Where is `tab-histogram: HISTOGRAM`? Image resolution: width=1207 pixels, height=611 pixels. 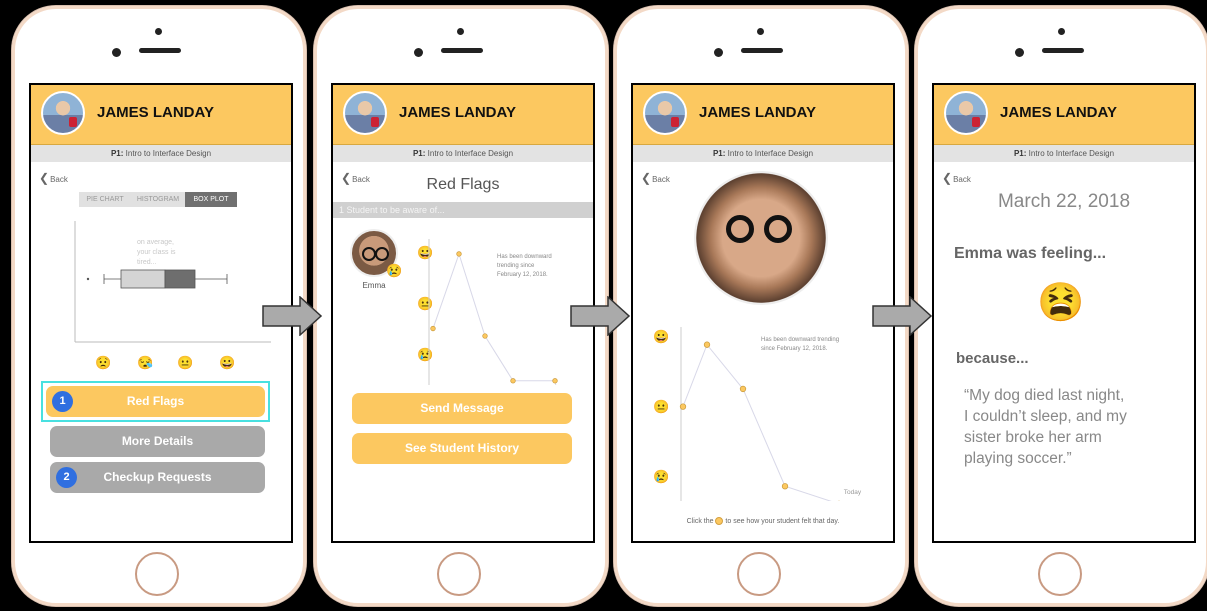 tab-histogram: HISTOGRAM is located at coordinates (158, 199).